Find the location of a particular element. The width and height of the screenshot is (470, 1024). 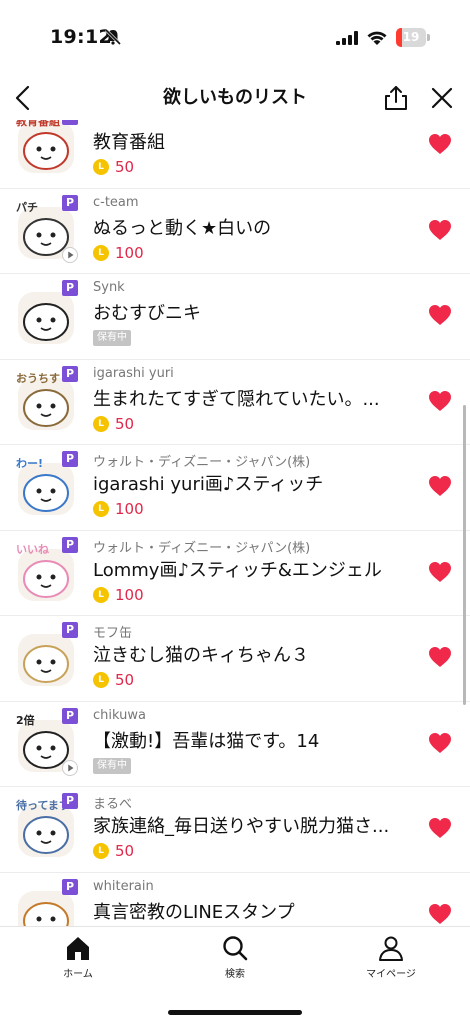

sticker-thumbnail-label: わー! is located at coordinates (29, 463).